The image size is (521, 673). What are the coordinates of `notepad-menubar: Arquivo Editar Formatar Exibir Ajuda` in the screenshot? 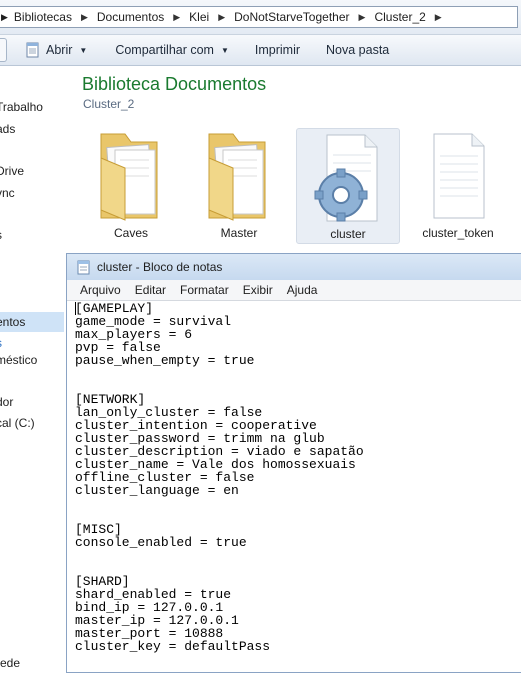 It's located at (294, 290).